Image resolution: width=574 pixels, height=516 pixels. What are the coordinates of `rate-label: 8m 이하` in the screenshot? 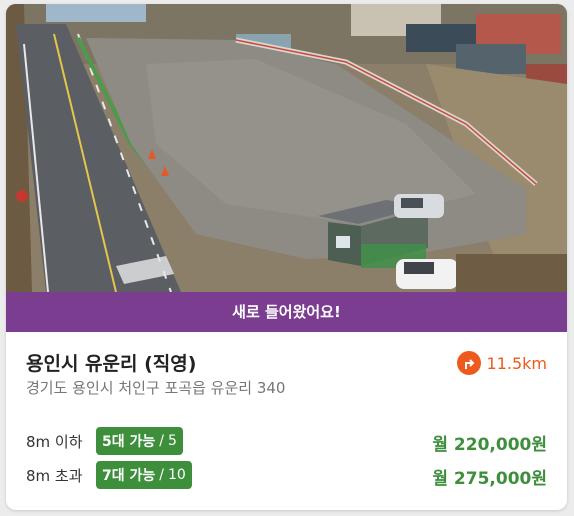 It's located at (54, 441).